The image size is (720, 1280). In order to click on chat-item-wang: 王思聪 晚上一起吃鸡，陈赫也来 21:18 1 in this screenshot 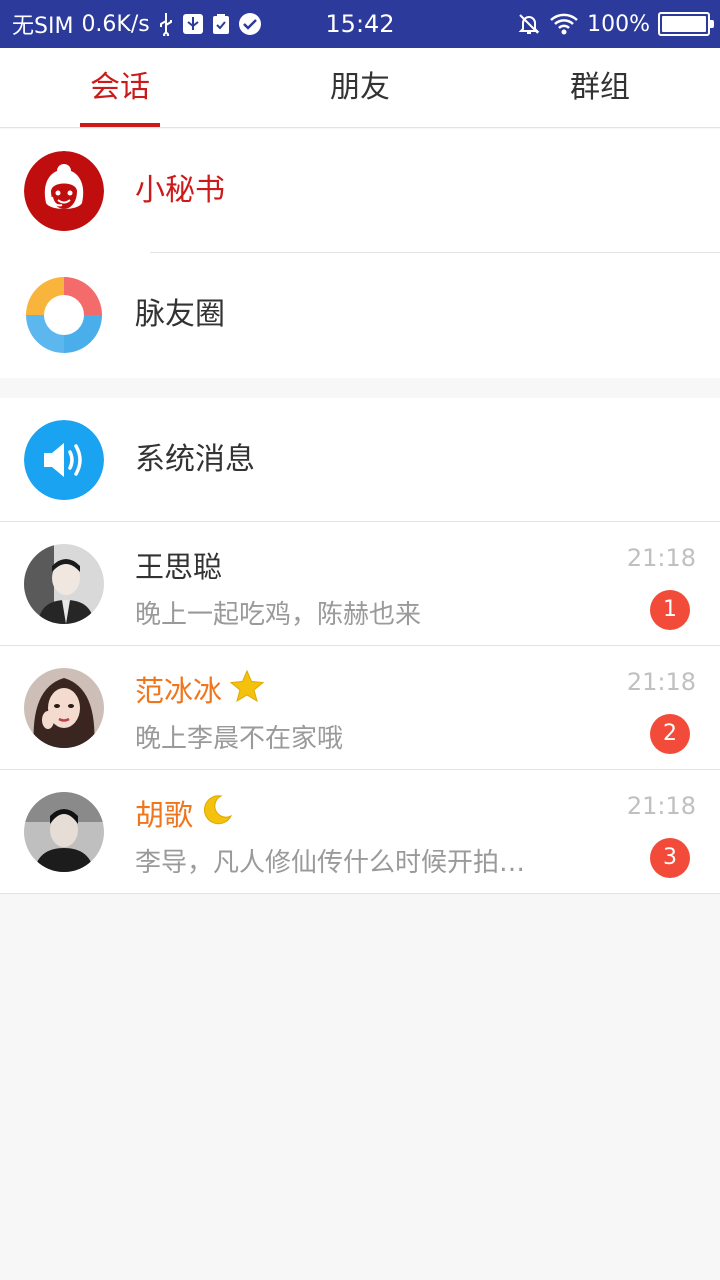, I will do `click(360, 584)`.